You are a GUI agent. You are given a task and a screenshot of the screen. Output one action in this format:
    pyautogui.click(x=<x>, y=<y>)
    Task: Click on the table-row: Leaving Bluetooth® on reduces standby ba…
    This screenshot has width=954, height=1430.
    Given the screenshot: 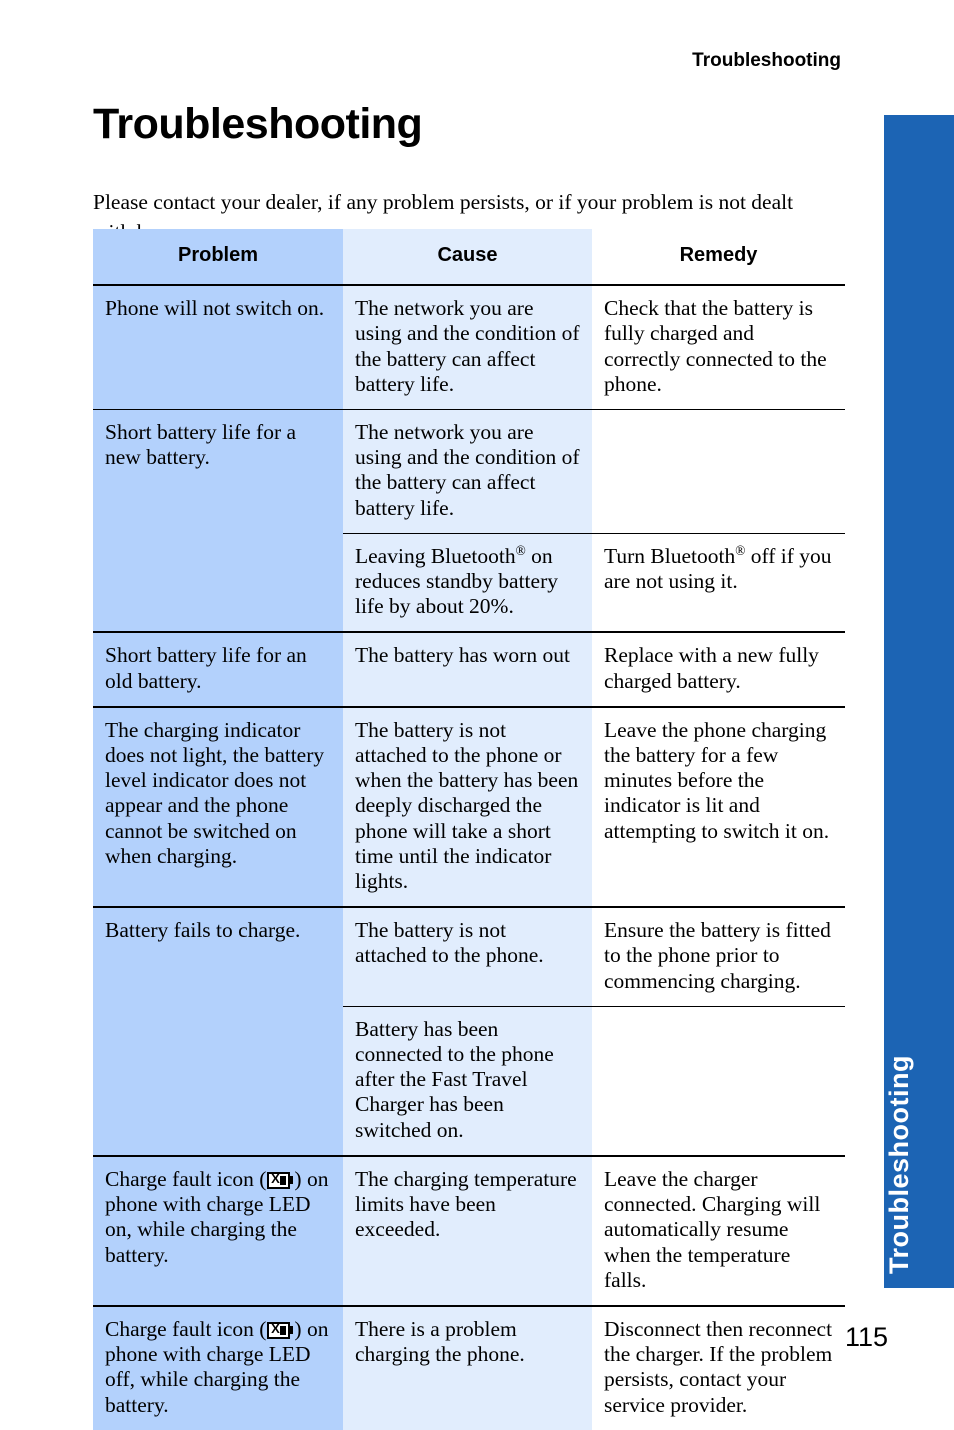 What is the action you would take?
    pyautogui.click(x=469, y=582)
    